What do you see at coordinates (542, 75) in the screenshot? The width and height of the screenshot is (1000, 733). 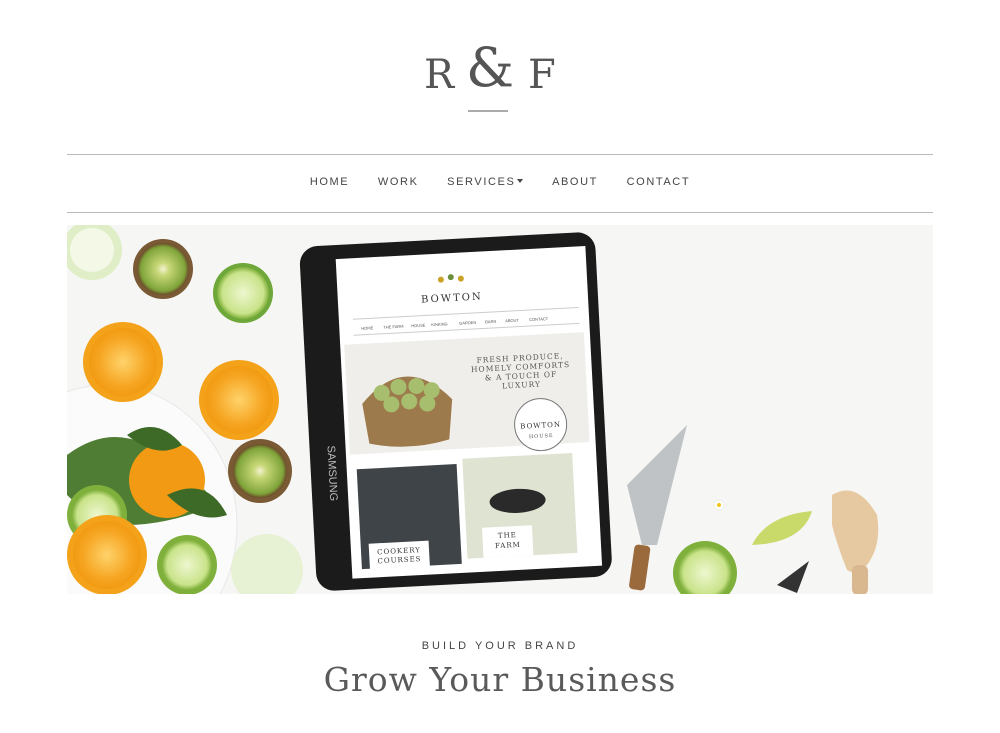 I see `logo-letter-f: F` at bounding box center [542, 75].